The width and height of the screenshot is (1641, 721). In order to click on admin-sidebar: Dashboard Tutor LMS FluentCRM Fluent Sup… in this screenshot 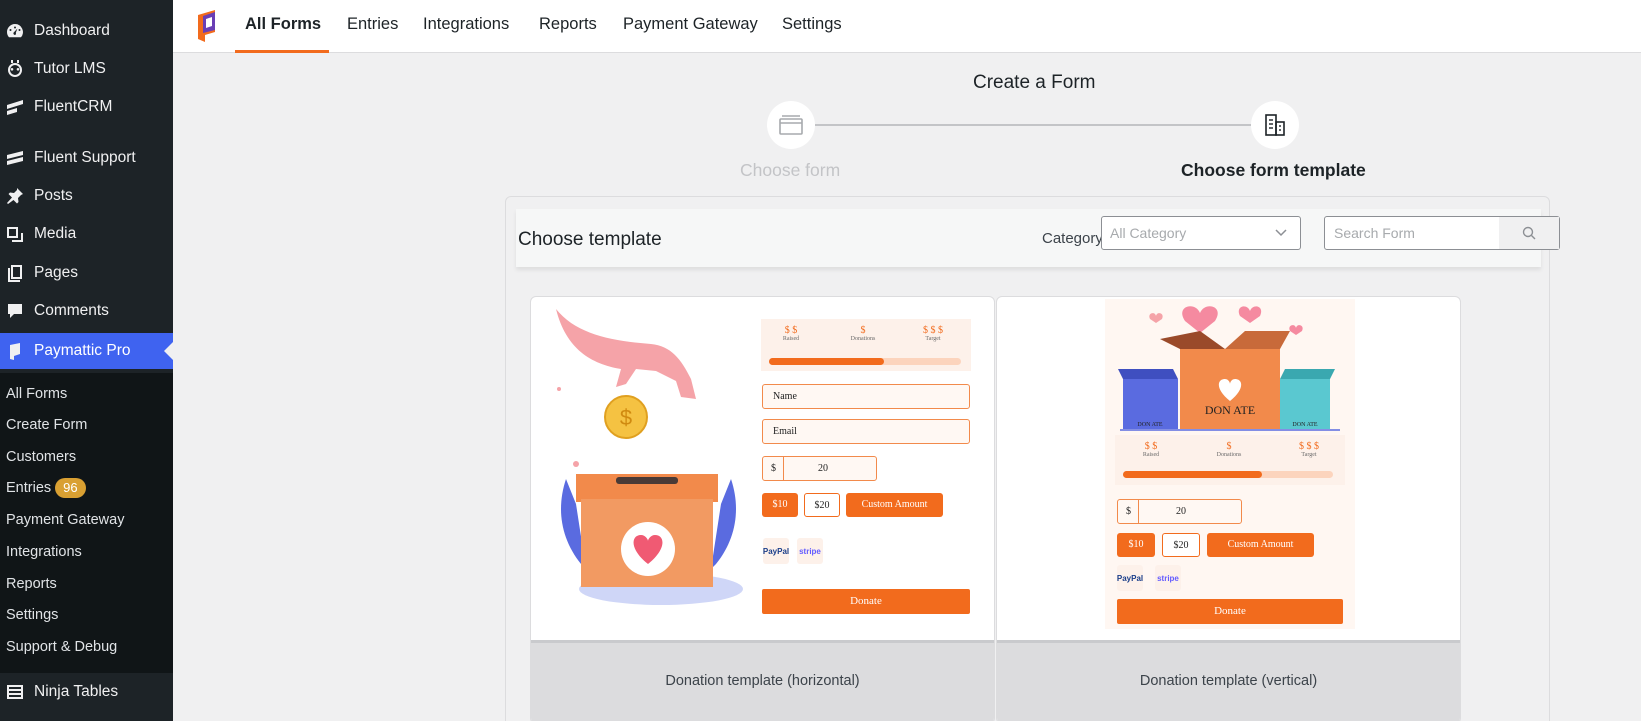, I will do `click(86, 360)`.